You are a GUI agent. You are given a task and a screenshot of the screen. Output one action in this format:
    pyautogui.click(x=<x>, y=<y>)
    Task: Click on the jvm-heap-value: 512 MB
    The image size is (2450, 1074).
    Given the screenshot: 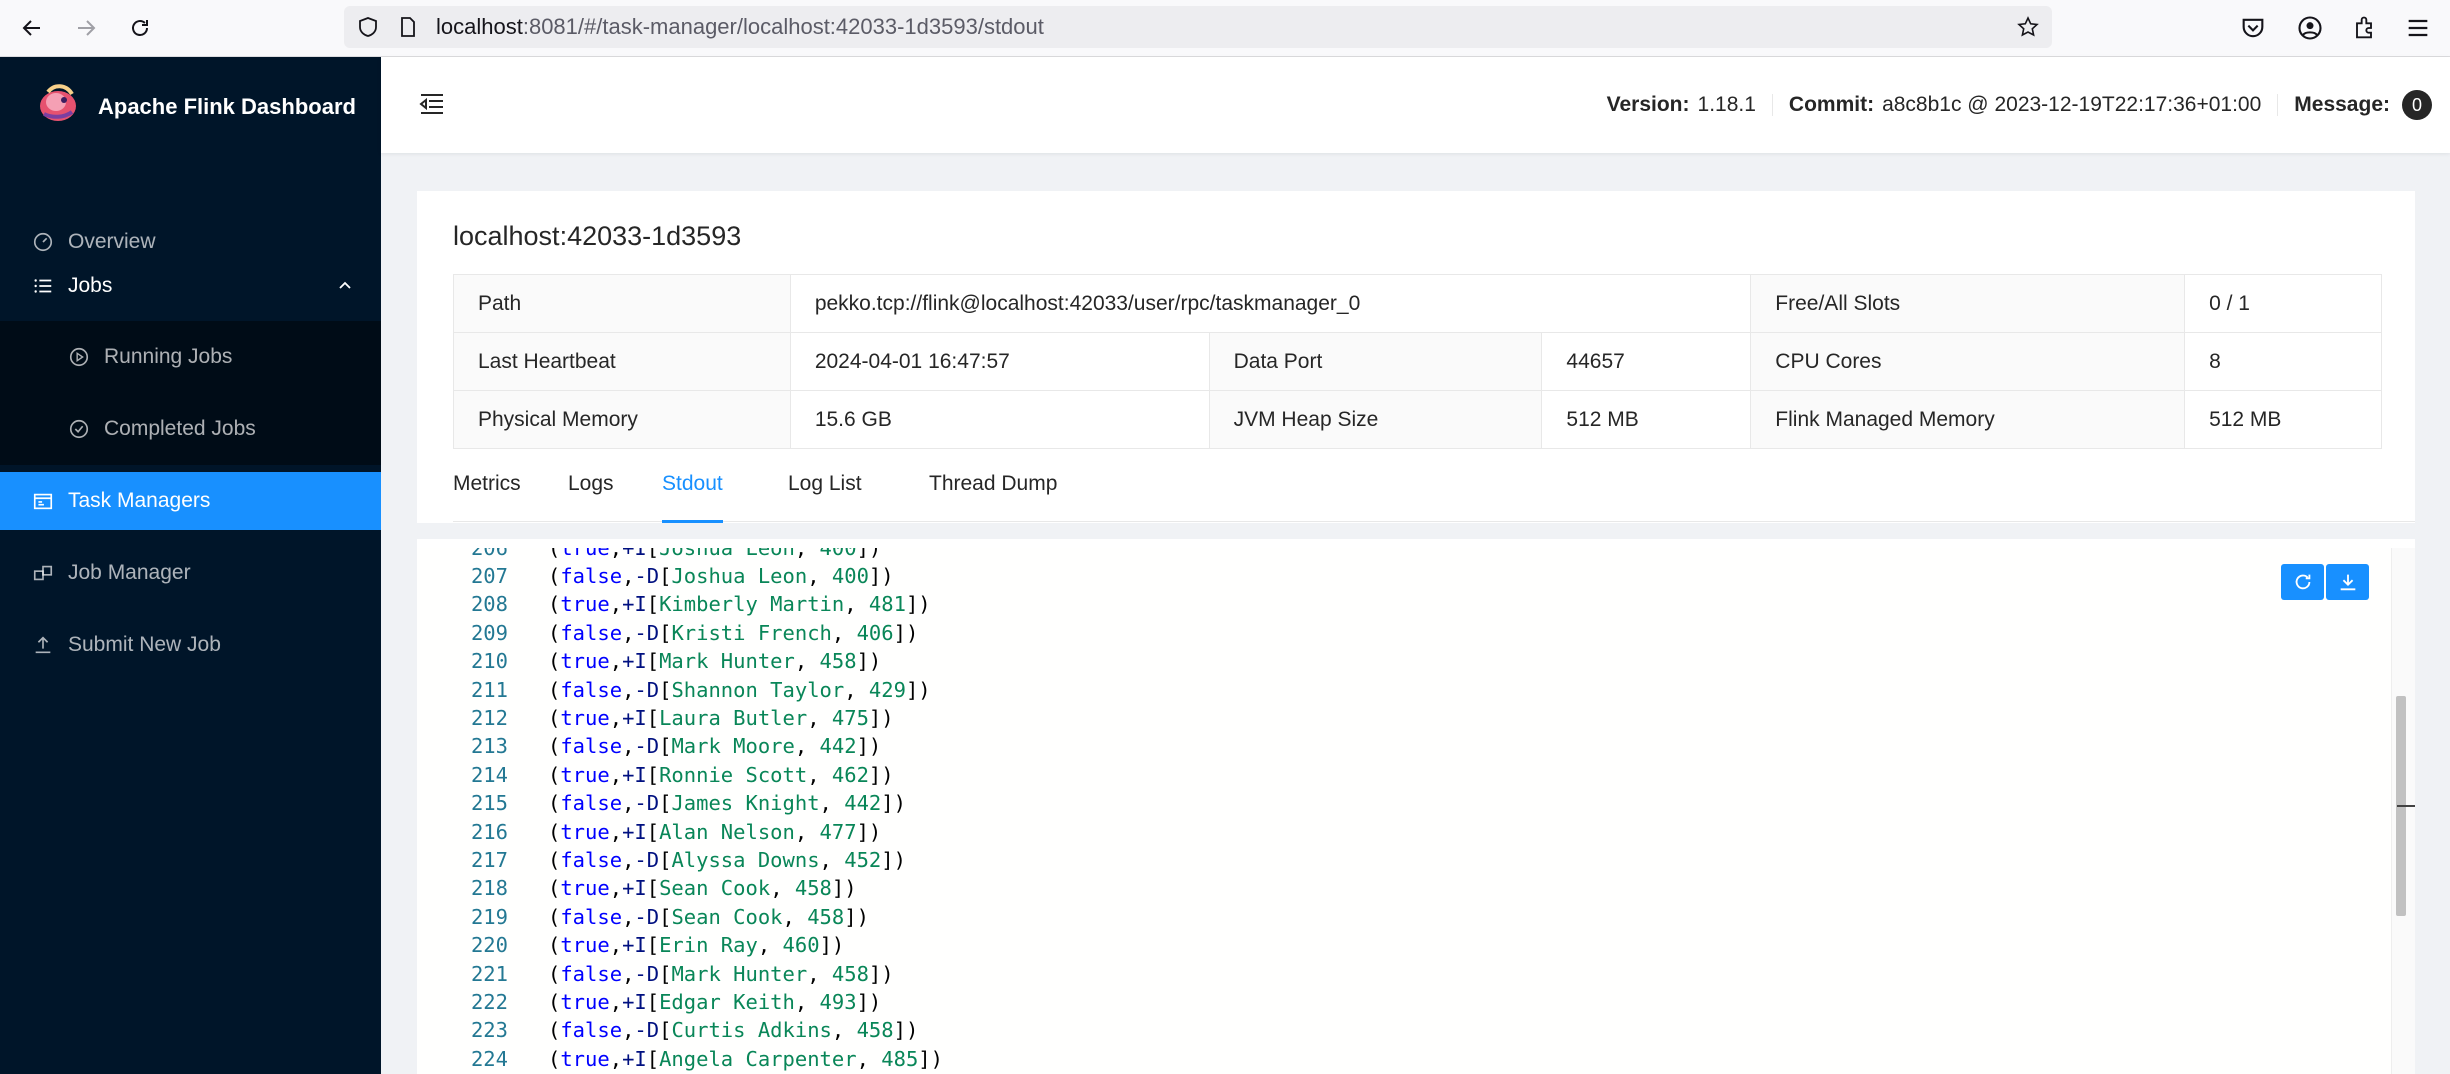 What is the action you would take?
    pyautogui.click(x=1646, y=419)
    